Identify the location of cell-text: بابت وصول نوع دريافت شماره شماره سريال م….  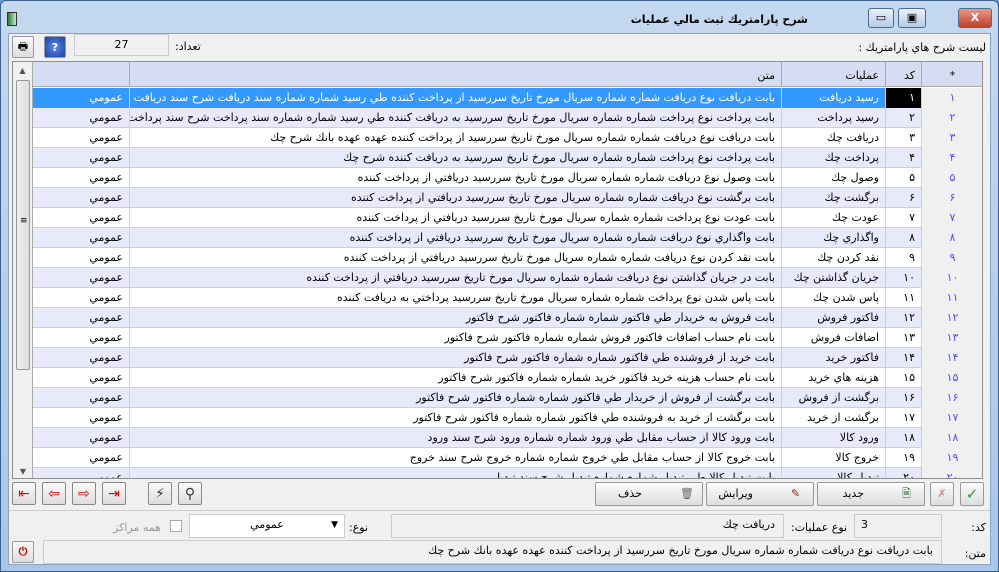
(456, 178).